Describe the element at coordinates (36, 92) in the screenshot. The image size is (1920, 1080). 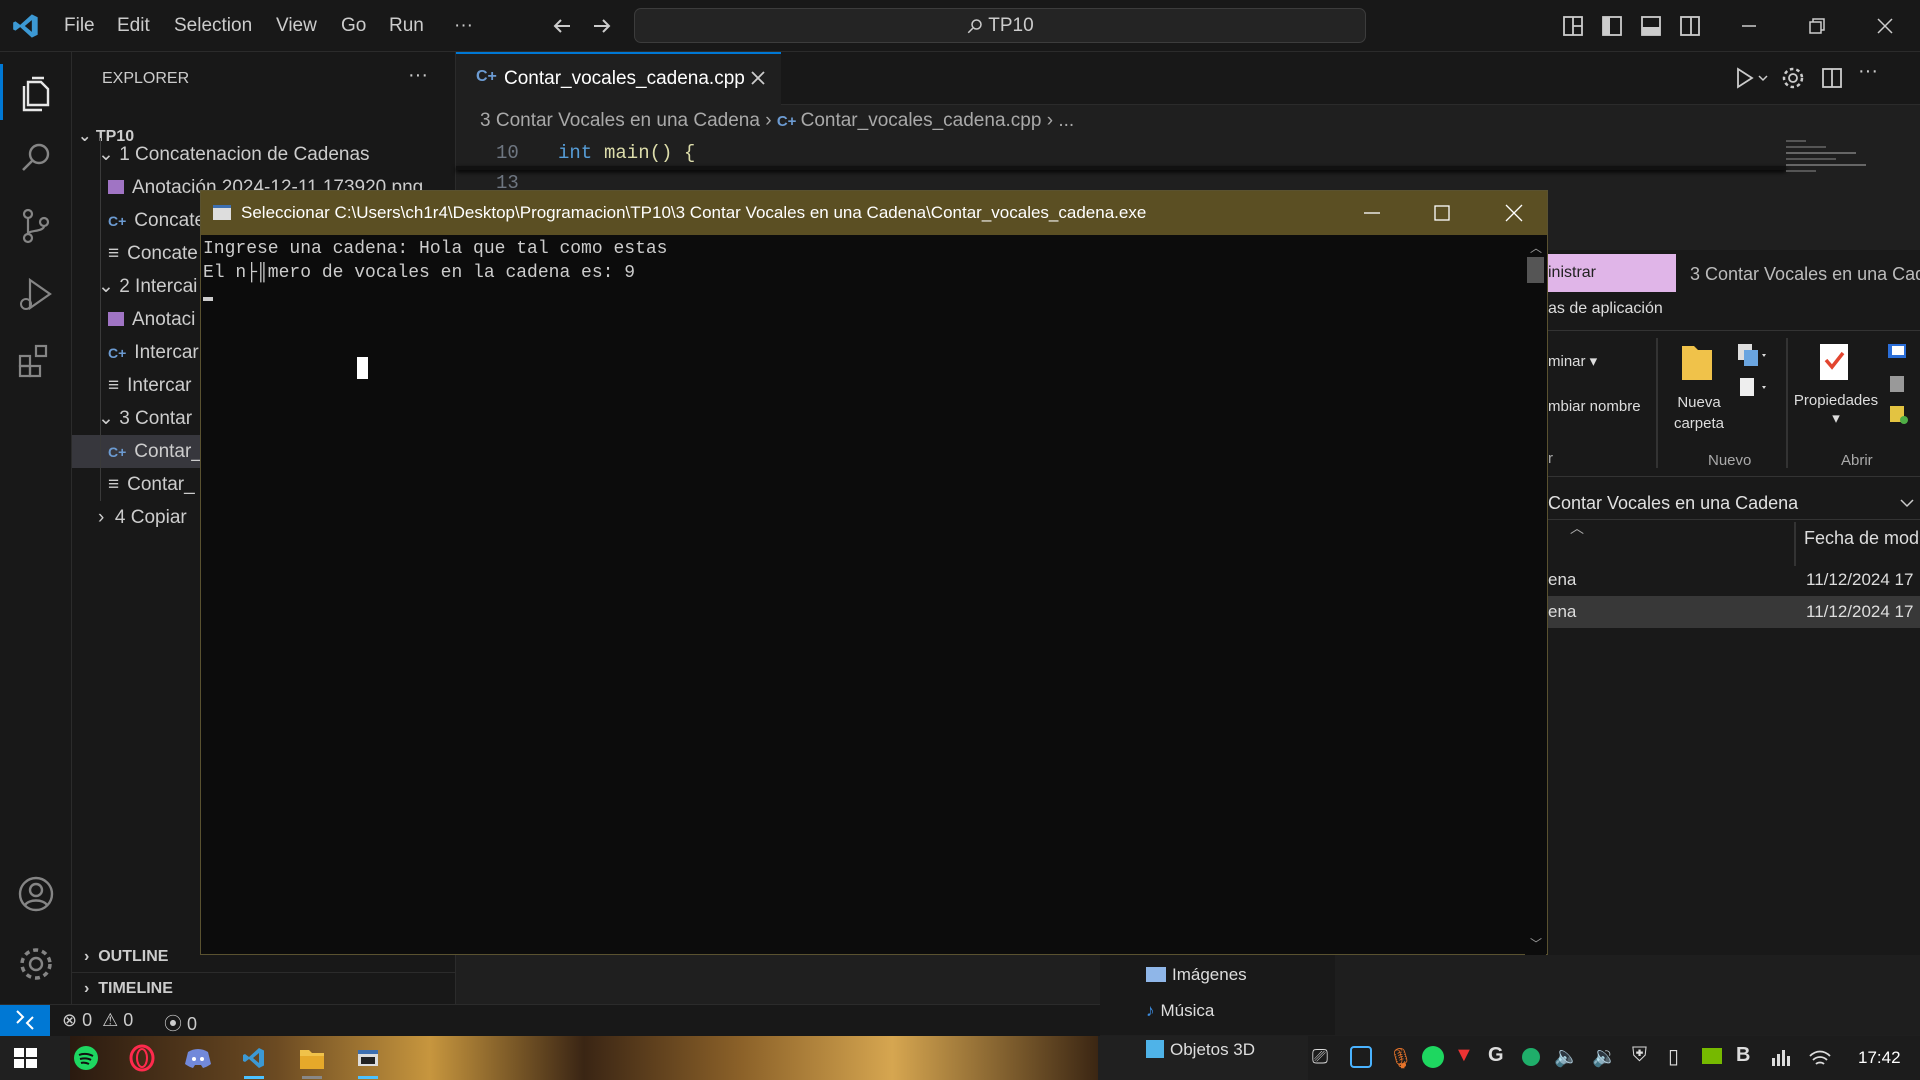
I see `explorer-icon` at that location.